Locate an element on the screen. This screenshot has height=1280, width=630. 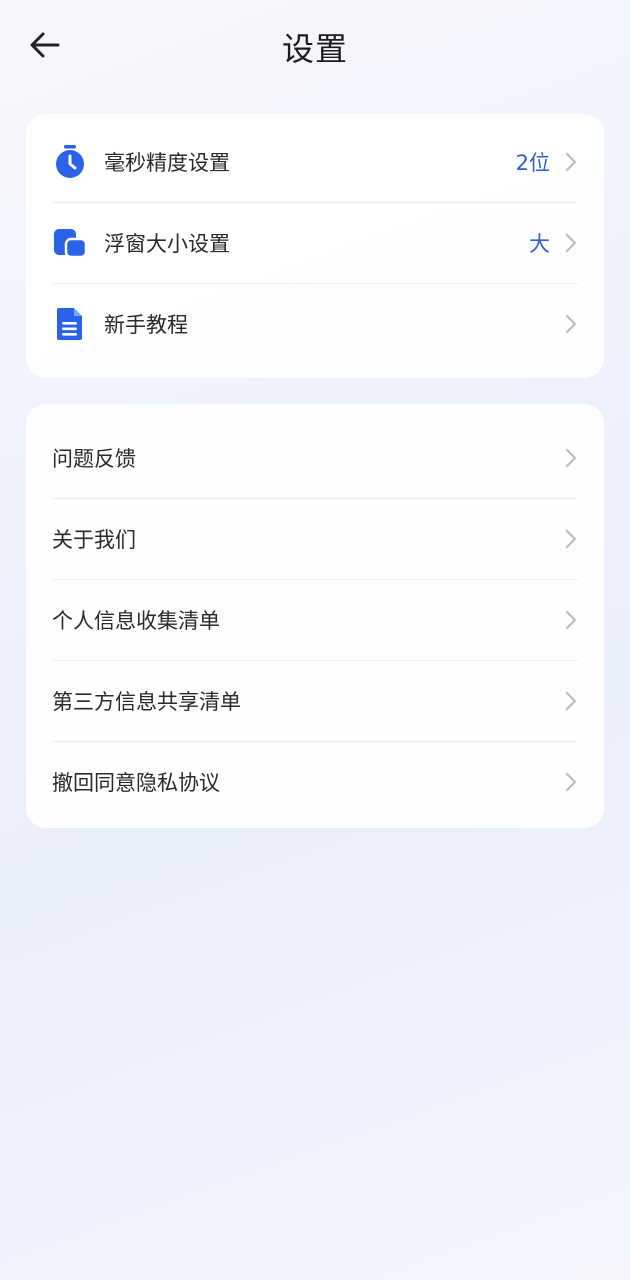
floating-window-size-row: 浮窗大小设置 大 is located at coordinates (315, 243).